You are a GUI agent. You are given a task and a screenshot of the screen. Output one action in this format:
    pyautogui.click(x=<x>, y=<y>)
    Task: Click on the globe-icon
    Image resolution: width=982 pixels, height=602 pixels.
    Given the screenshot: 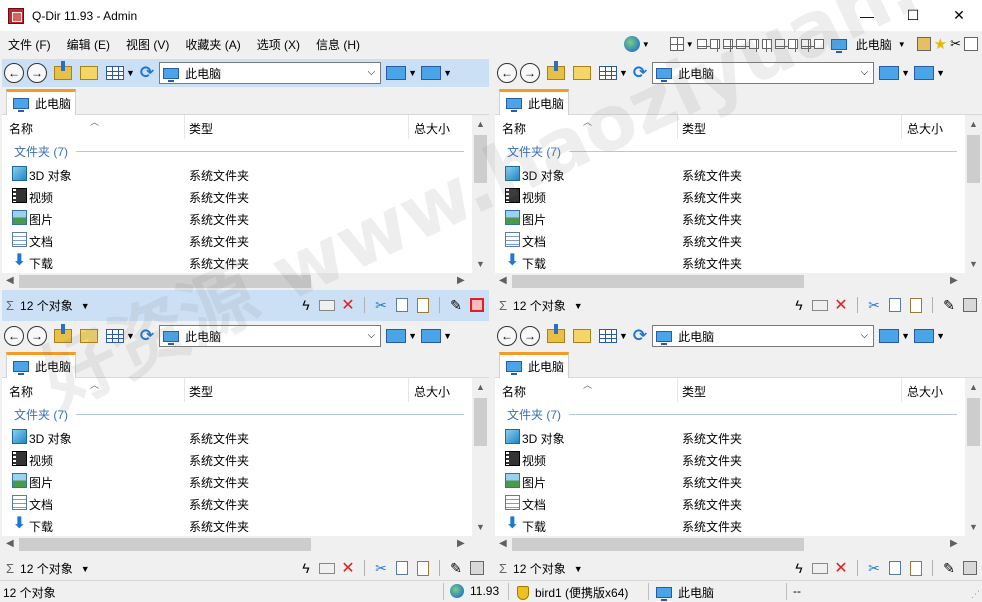 What is the action you would take?
    pyautogui.click(x=631, y=44)
    